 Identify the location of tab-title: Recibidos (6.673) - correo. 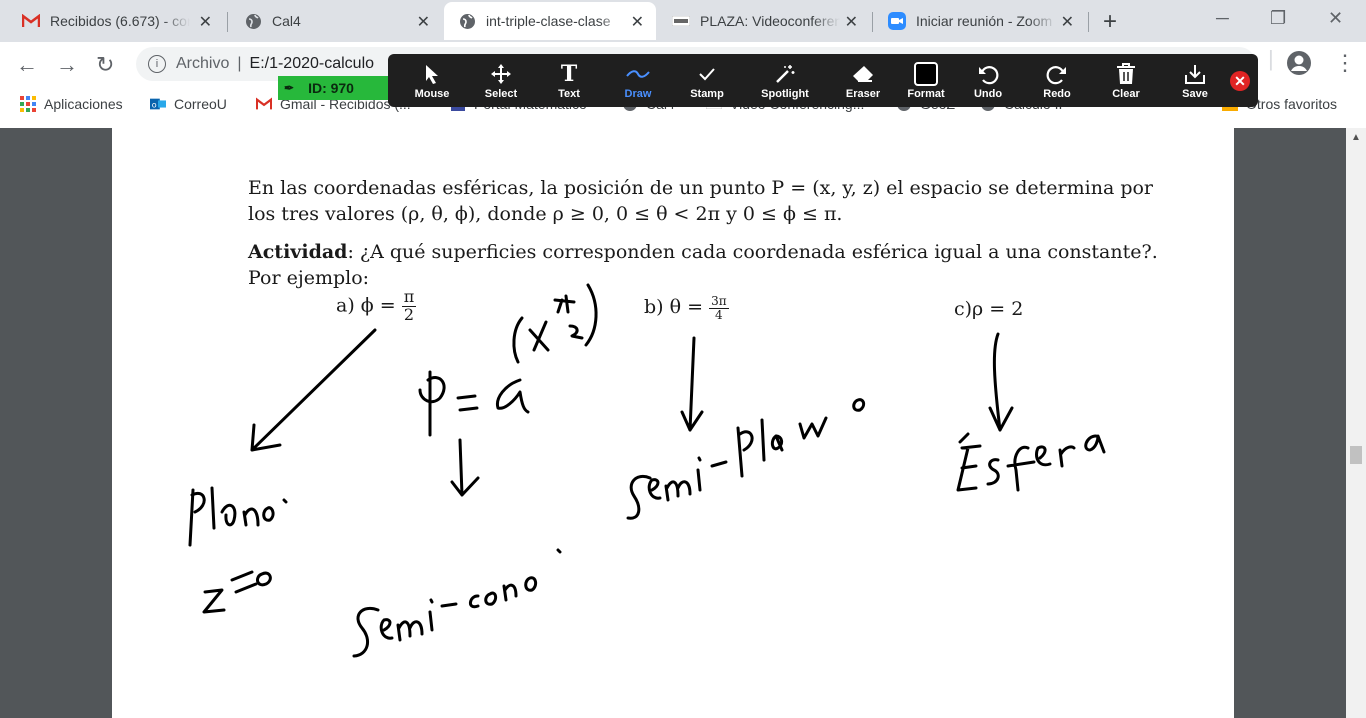
(120, 21).